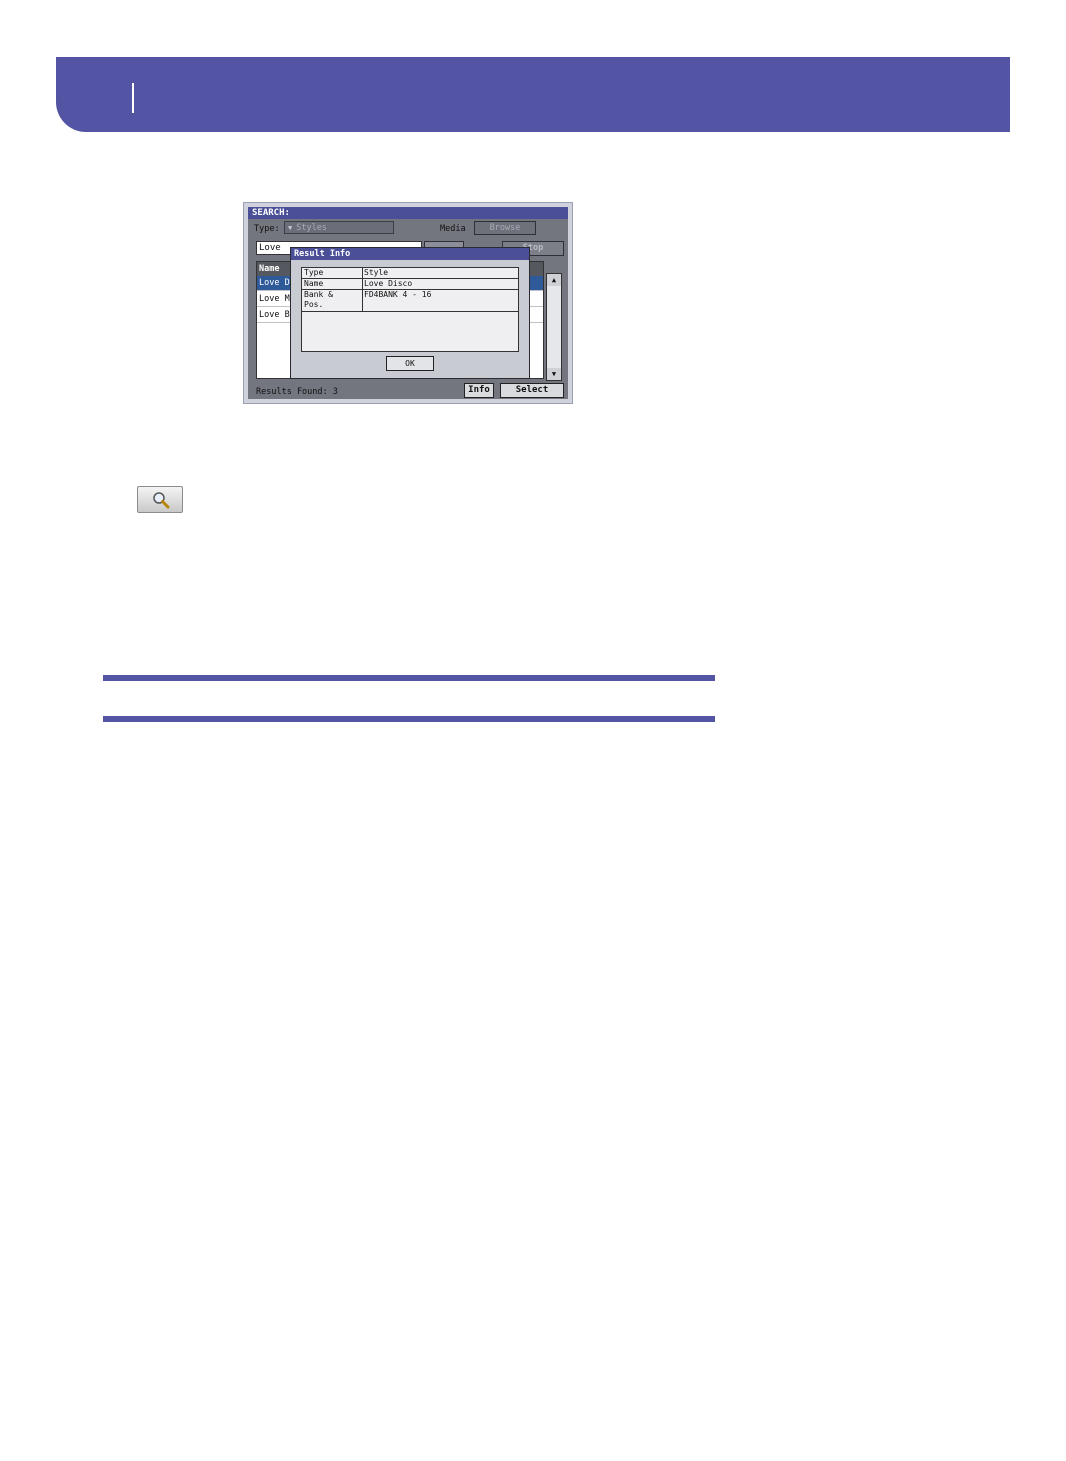 The height and width of the screenshot is (1461, 1066). Describe the element at coordinates (554, 374) in the screenshot. I see `scroll-down-arrow-icon: ▼` at that location.